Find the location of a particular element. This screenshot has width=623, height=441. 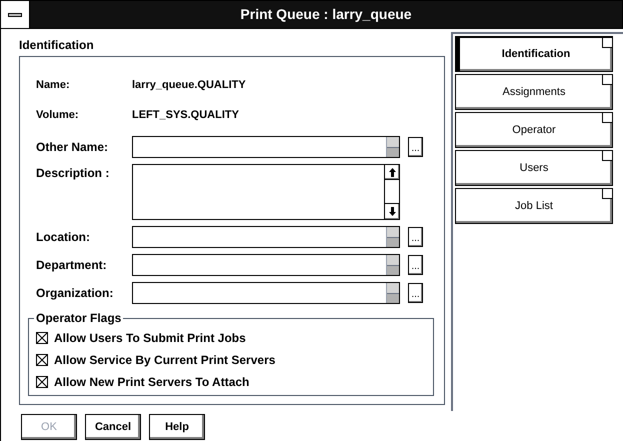

field-label: Other Name: is located at coordinates (73, 147).